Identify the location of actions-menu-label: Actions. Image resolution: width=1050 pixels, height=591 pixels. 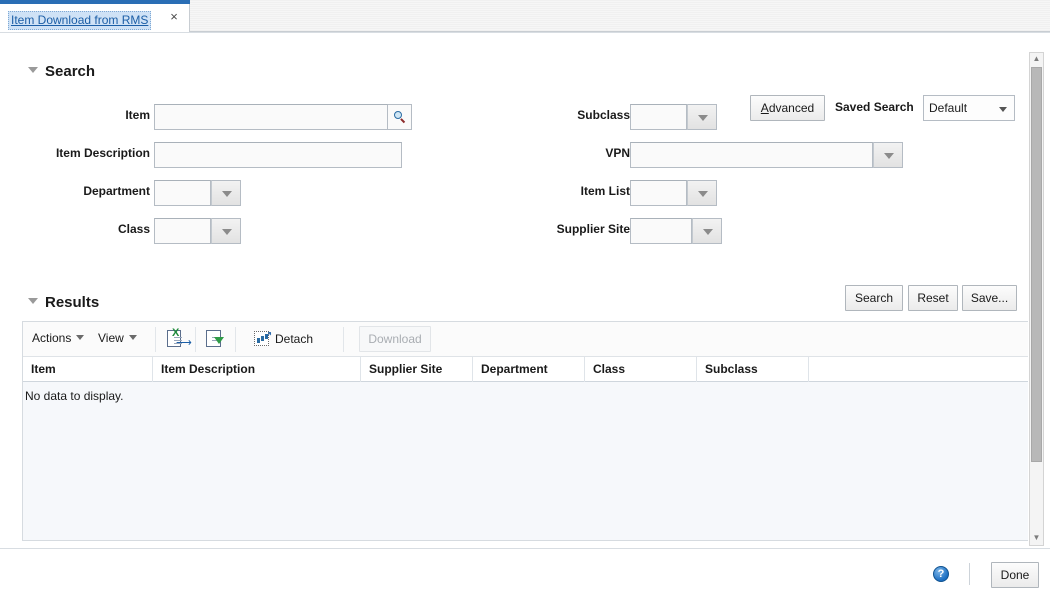
(52, 338).